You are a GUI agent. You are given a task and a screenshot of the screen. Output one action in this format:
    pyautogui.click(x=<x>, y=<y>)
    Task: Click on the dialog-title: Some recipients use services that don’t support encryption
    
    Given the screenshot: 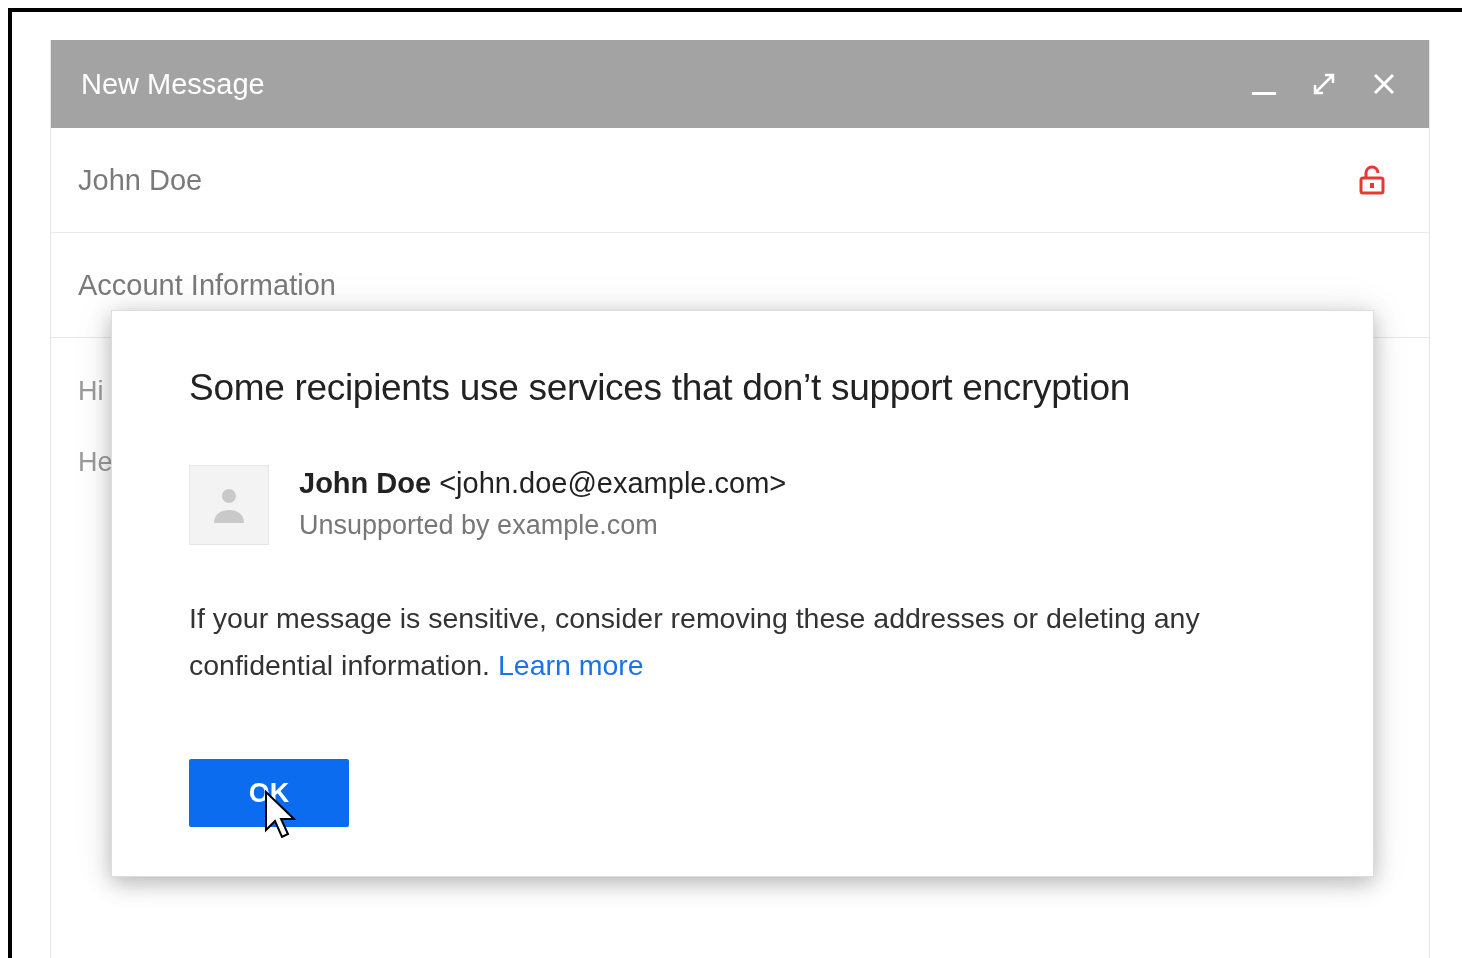 What is the action you would take?
    pyautogui.click(x=660, y=388)
    